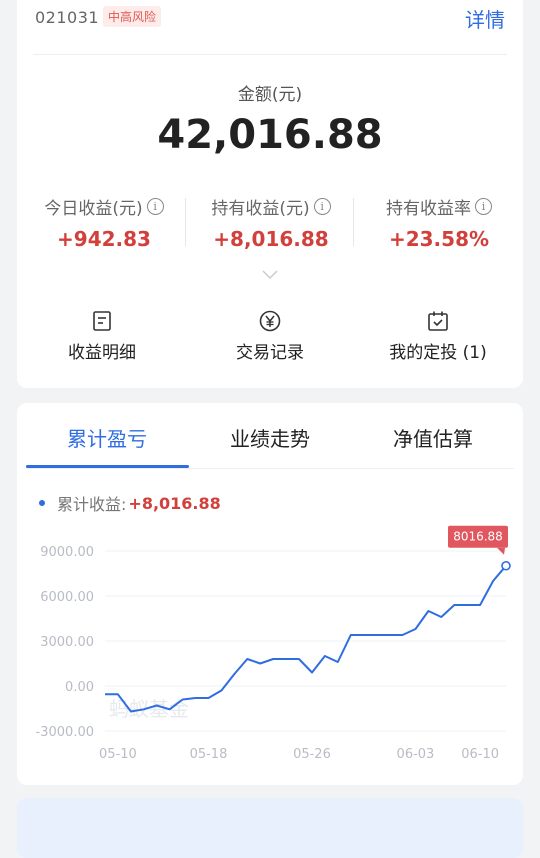  What do you see at coordinates (65, 732) in the screenshot?
I see `y-tick-label: -3000.00` at bounding box center [65, 732].